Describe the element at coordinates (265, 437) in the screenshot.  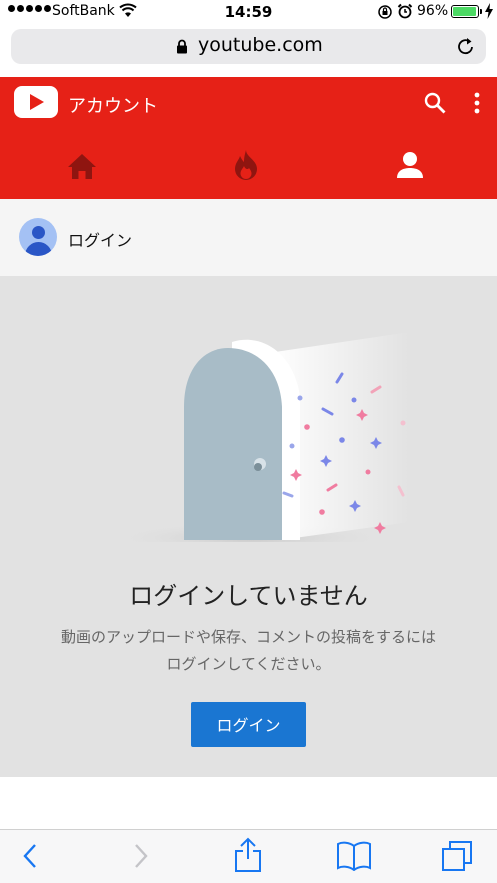
I see `door-illustration` at that location.